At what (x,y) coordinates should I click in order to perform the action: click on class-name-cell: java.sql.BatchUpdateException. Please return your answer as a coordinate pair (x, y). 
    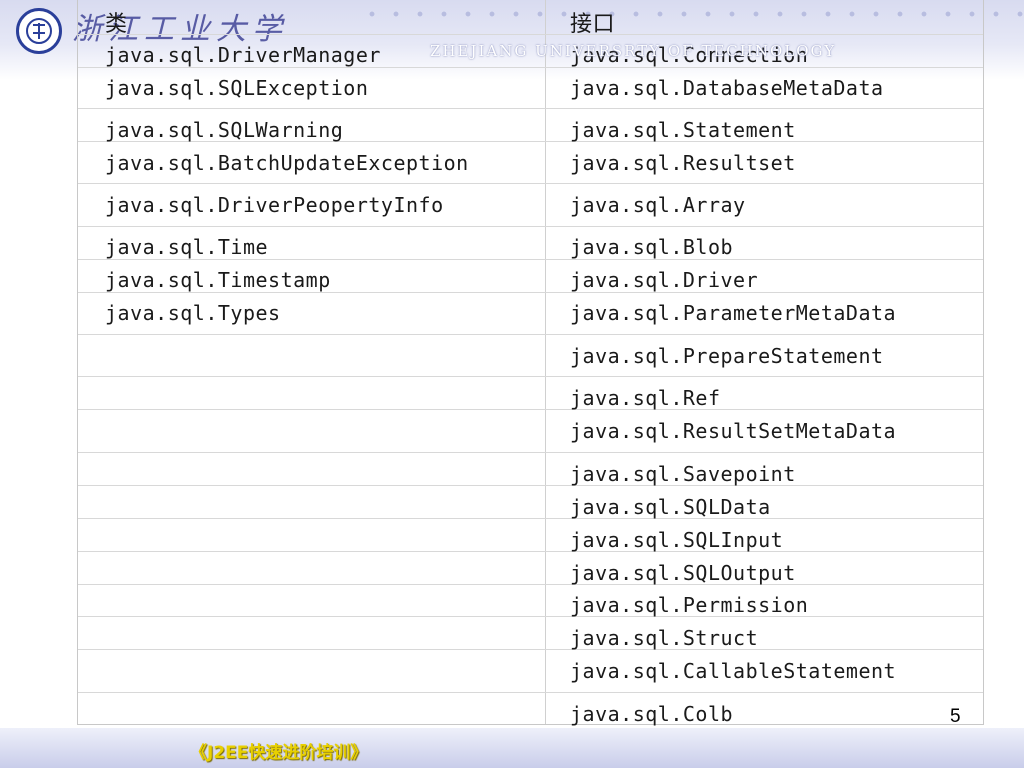
    Looking at the image, I should click on (287, 163).